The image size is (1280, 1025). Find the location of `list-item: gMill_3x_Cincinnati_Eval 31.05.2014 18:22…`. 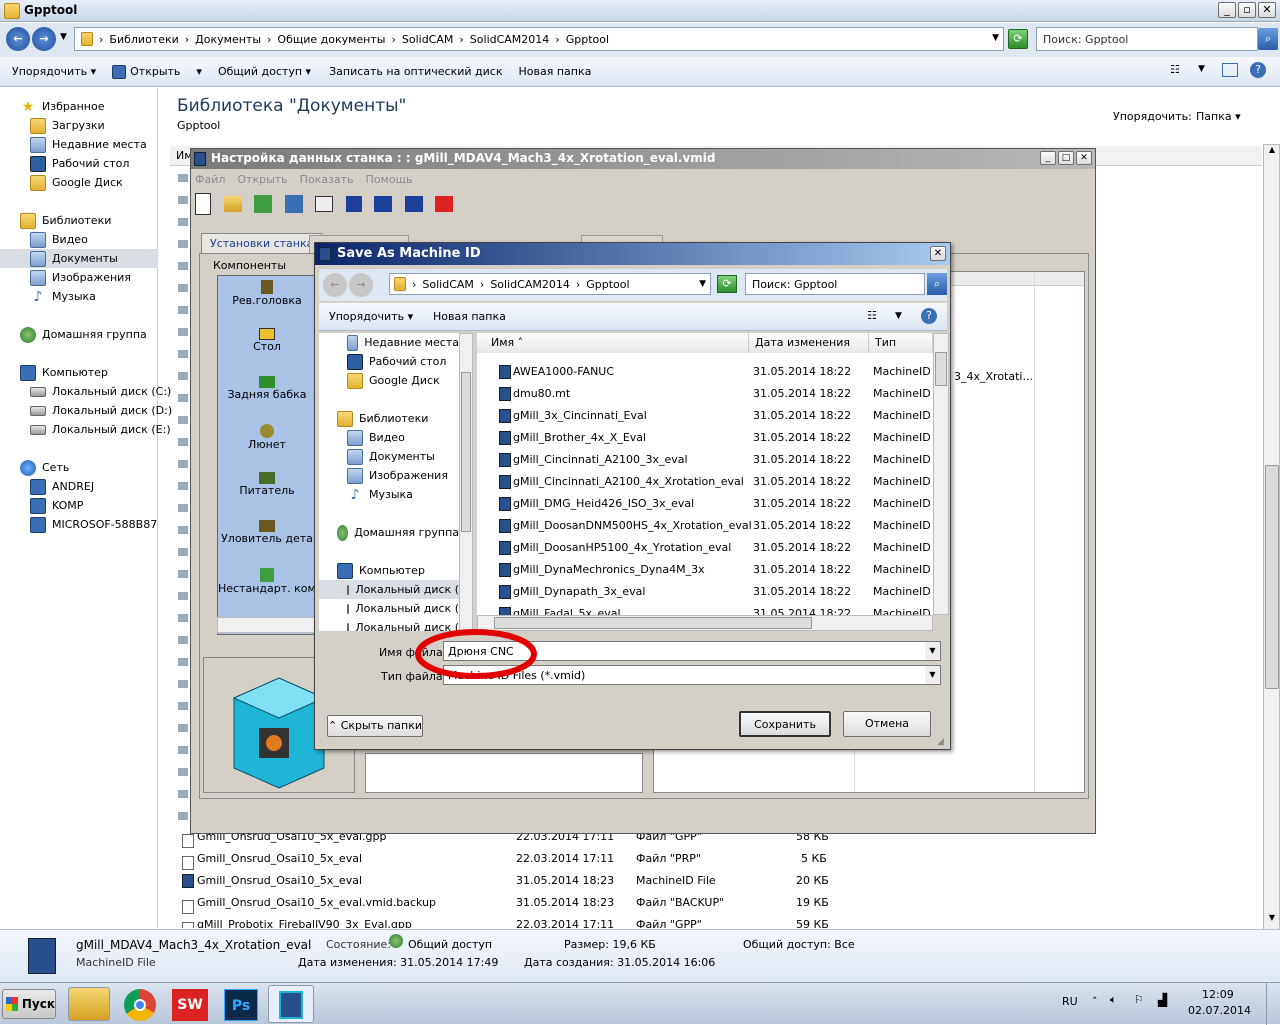

list-item: gMill_3x_Cincinnati_Eval 31.05.2014 18:22… is located at coordinates (709, 416).